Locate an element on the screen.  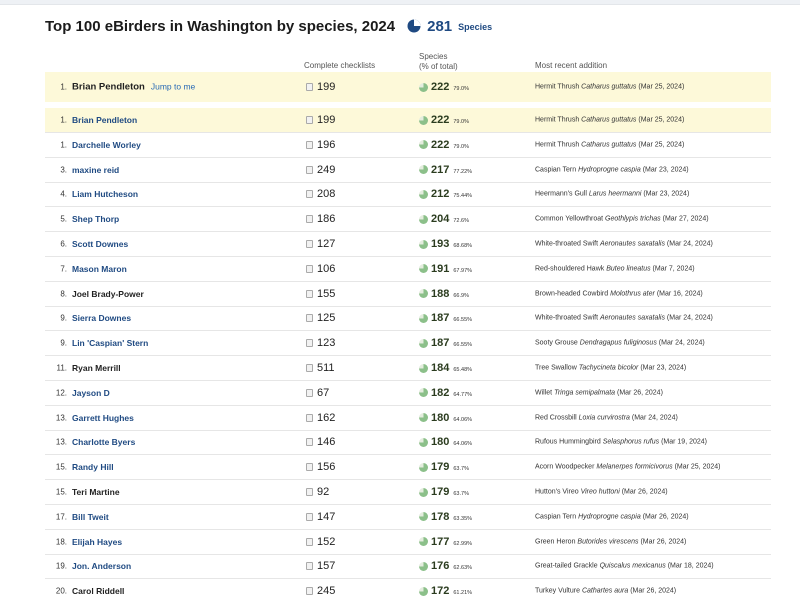
checklists-count: 155 is located at coordinates (326, 293).